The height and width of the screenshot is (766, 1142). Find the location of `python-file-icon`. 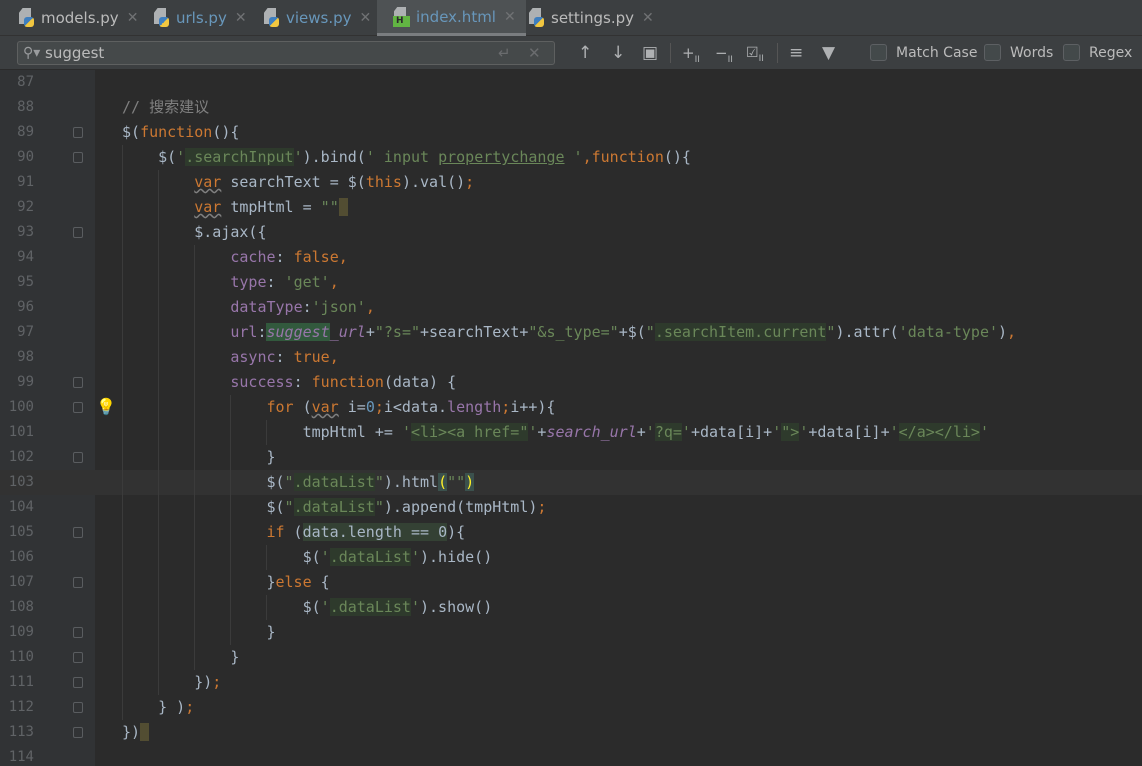

python-file-icon is located at coordinates (536, 18).